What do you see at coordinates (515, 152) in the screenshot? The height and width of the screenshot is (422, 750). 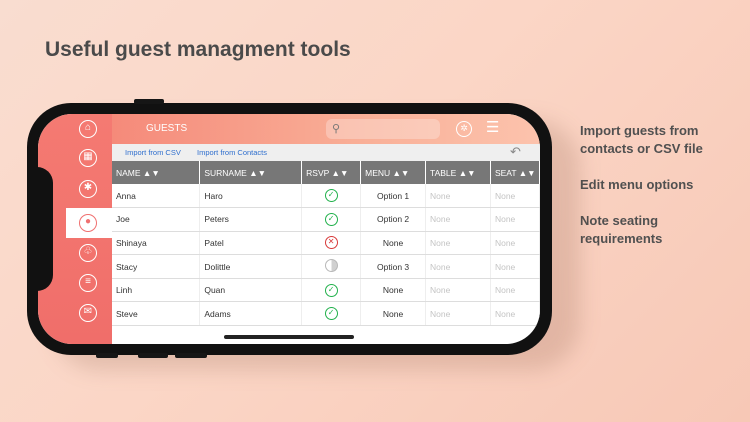 I see `undo-icon: ↶` at bounding box center [515, 152].